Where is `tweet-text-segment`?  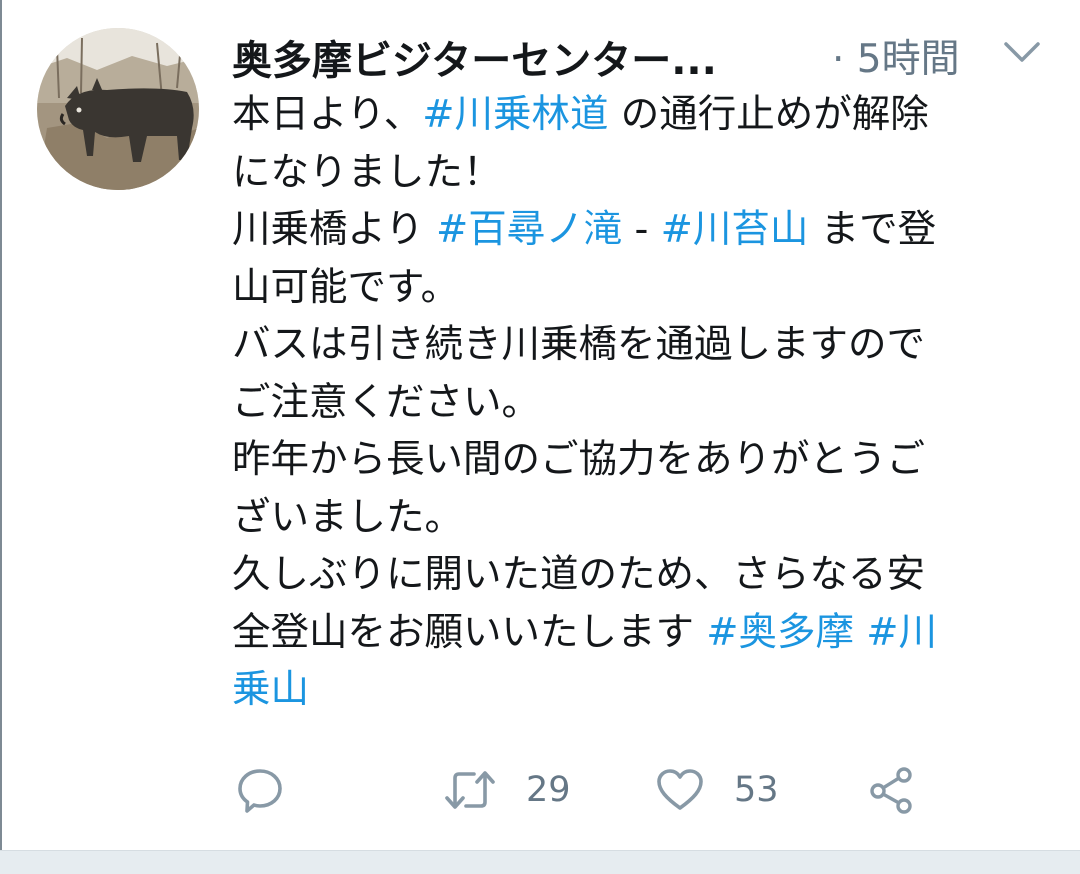
tweet-text-segment is located at coordinates (860, 632).